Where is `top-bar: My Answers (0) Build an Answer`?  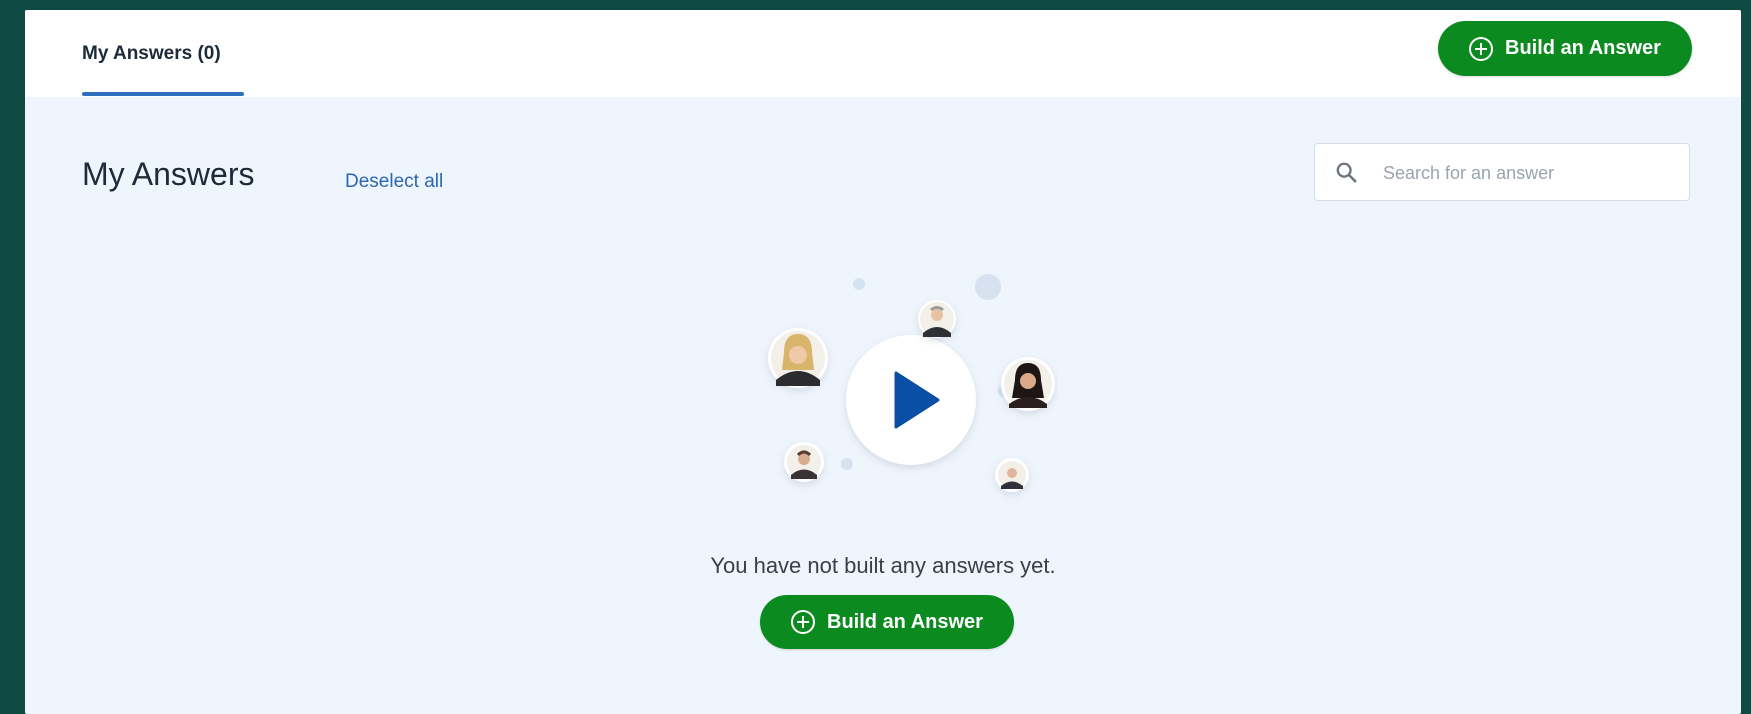 top-bar: My Answers (0) Build an Answer is located at coordinates (883, 53).